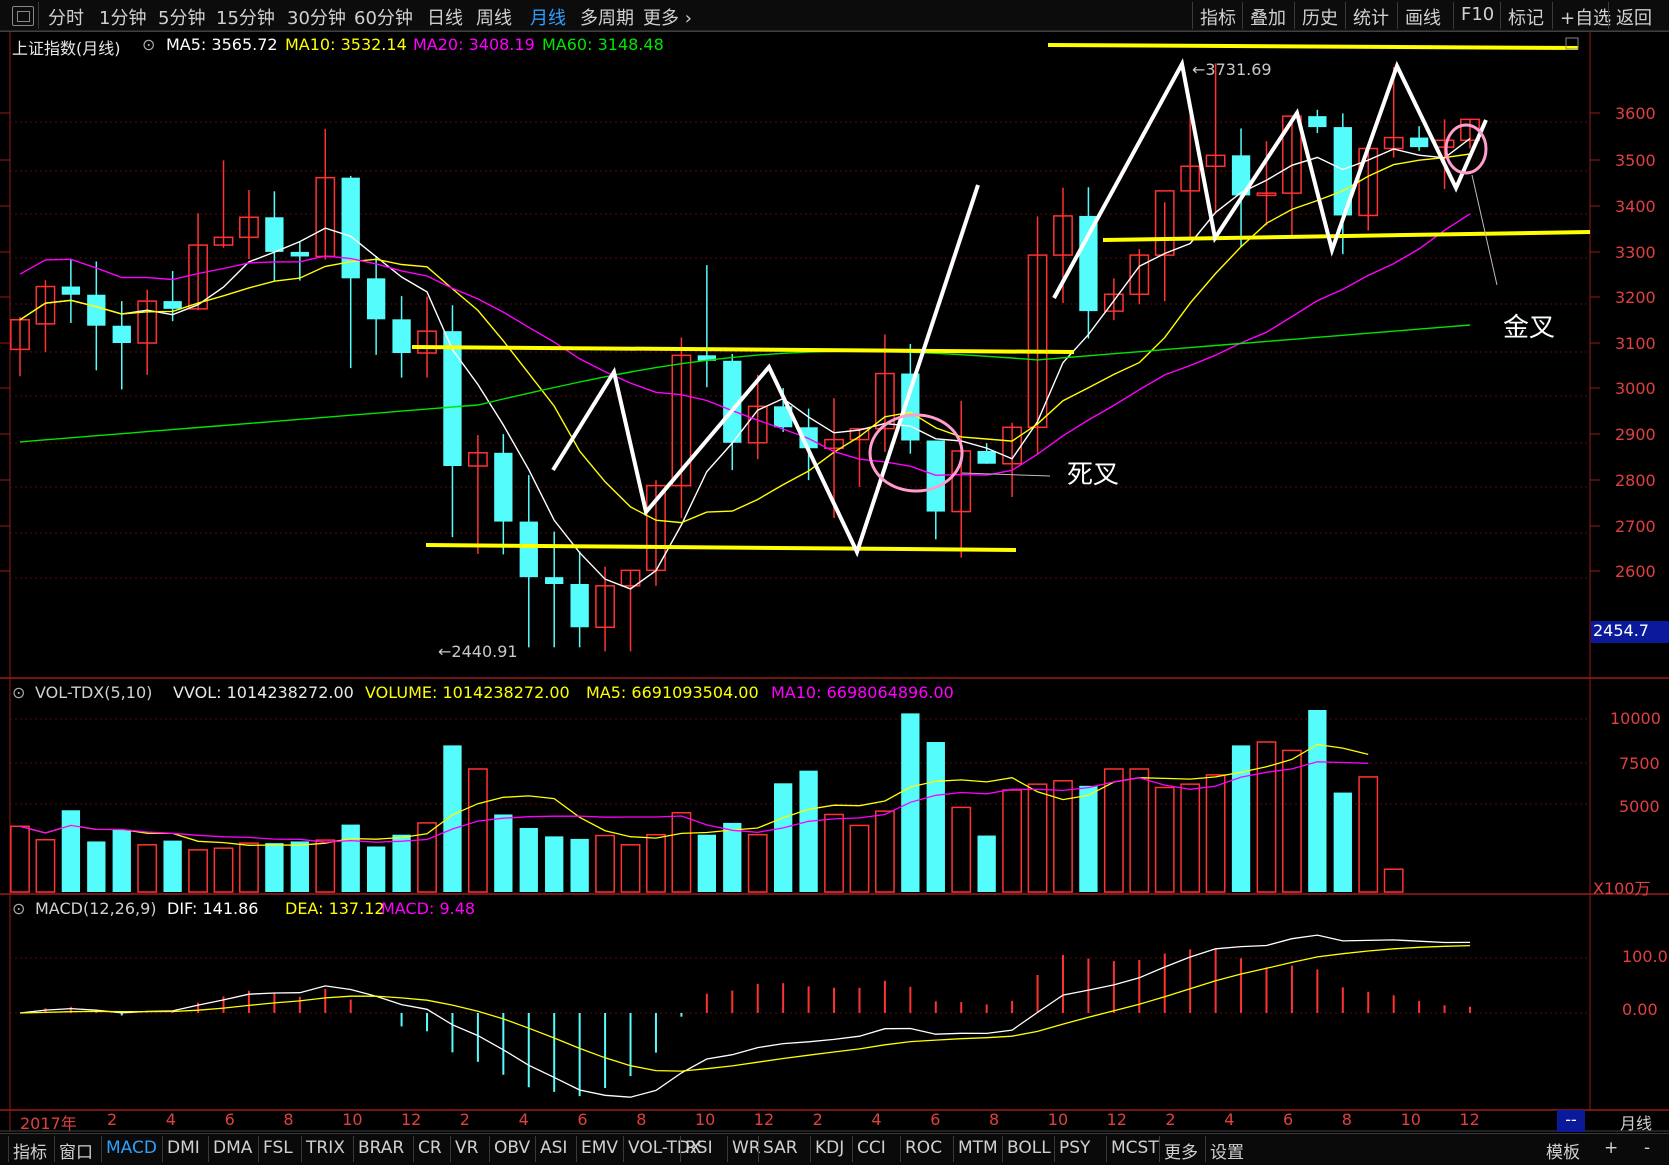 The height and width of the screenshot is (1165, 1669). I want to click on settings-gear-icon: ⊙, so click(148, 44).